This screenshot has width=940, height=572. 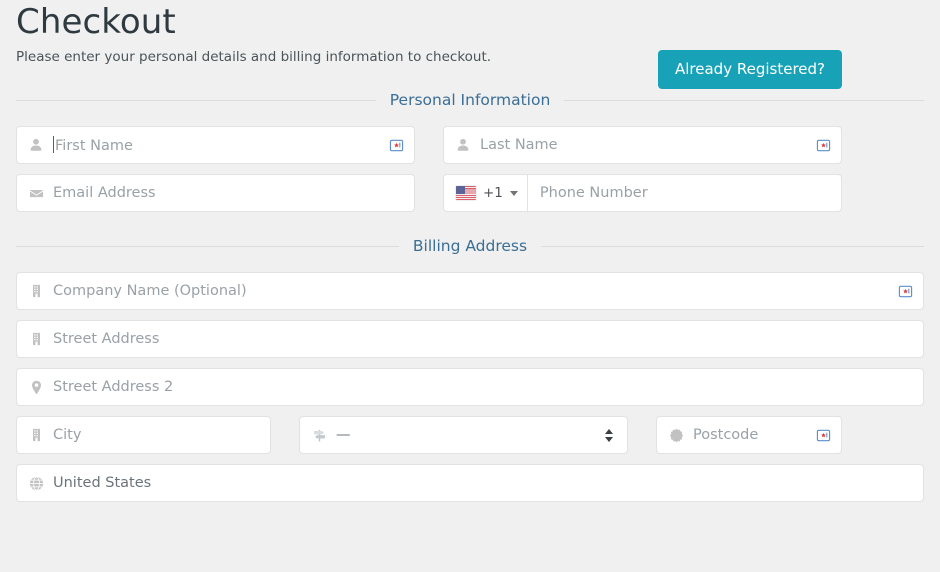 I want to click on certificate-icon, so click(x=676, y=435).